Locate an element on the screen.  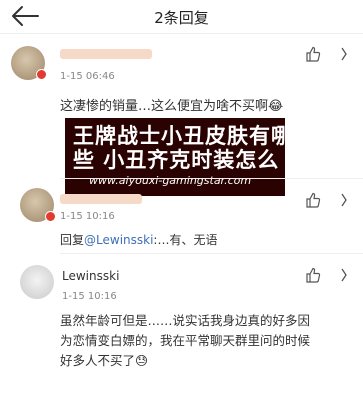
banner-title-line-2: 些 小丑齐克时装怎么 is located at coordinates (176, 160).